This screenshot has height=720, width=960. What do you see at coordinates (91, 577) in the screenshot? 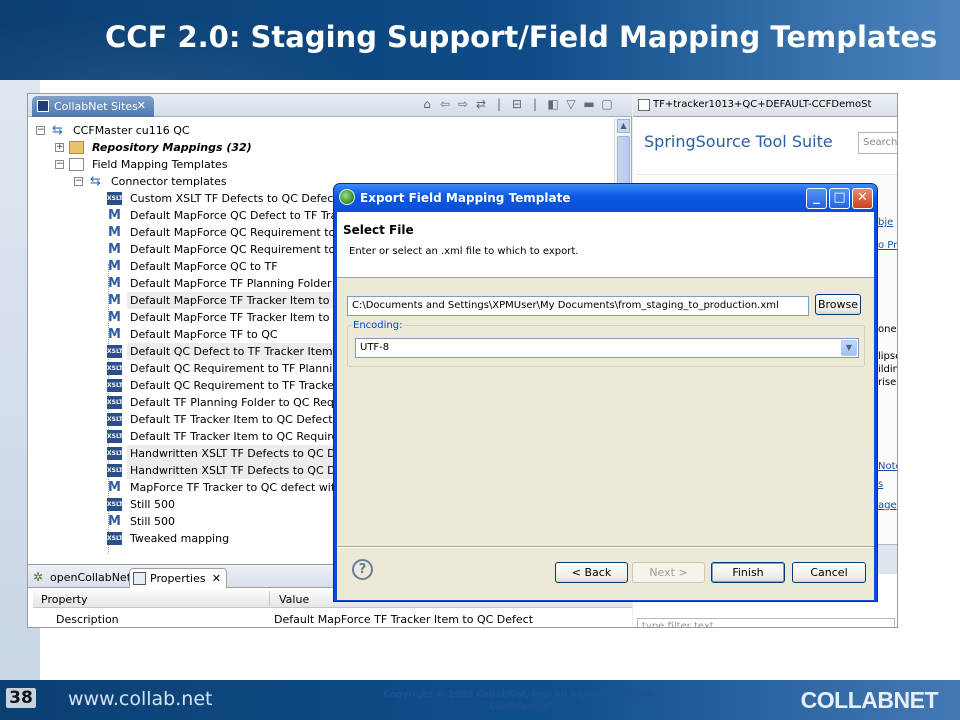
I see `tab-opencollabnet-label: openCollabNet` at bounding box center [91, 577].